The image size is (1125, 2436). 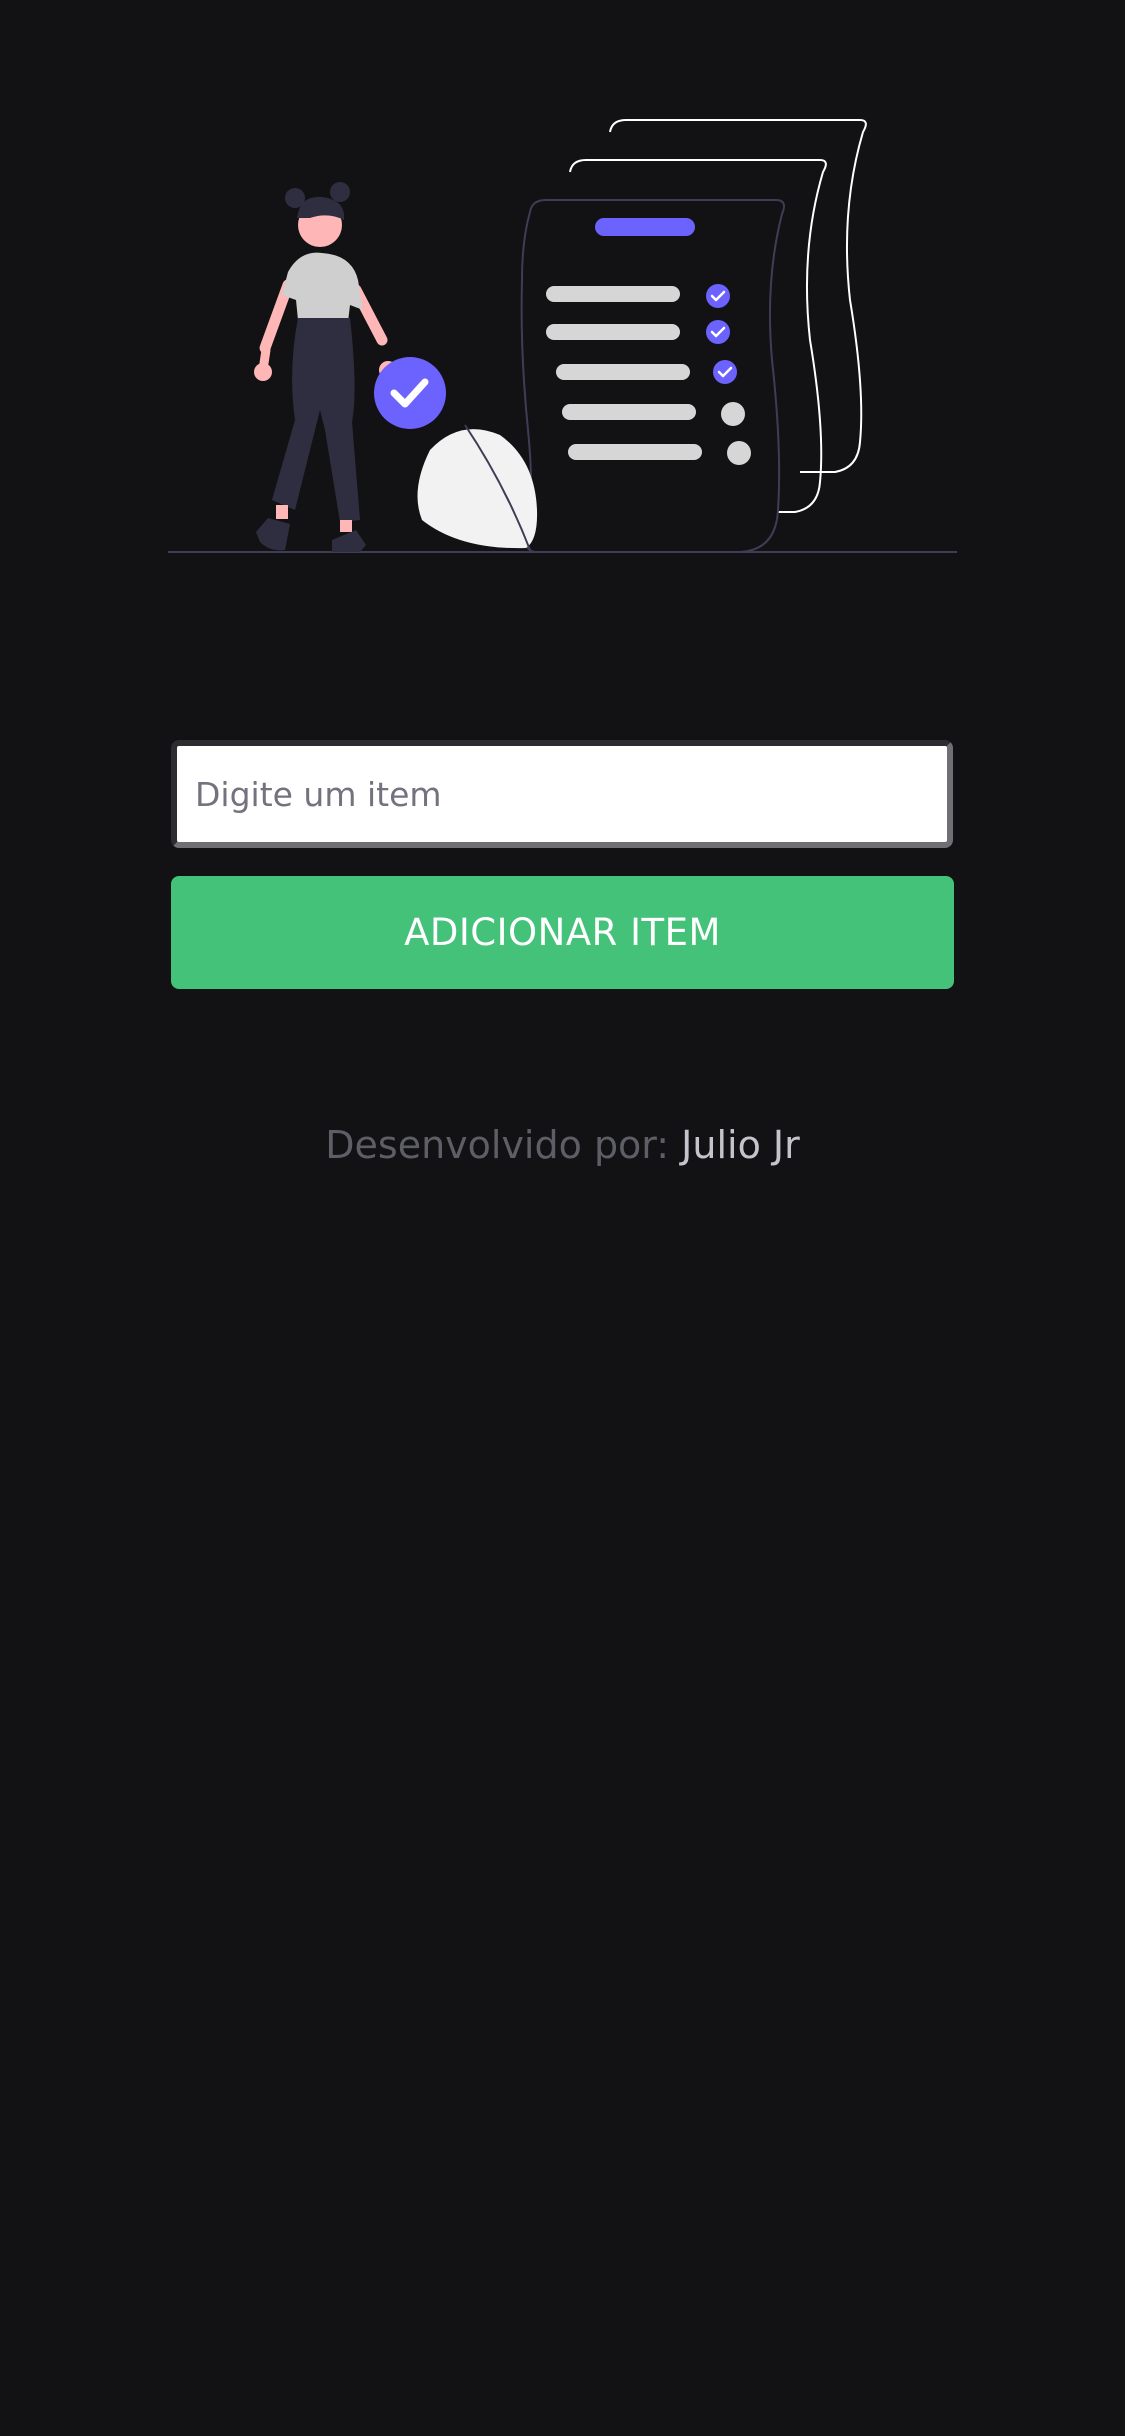 I want to click on item-input-container, so click(x=562, y=794).